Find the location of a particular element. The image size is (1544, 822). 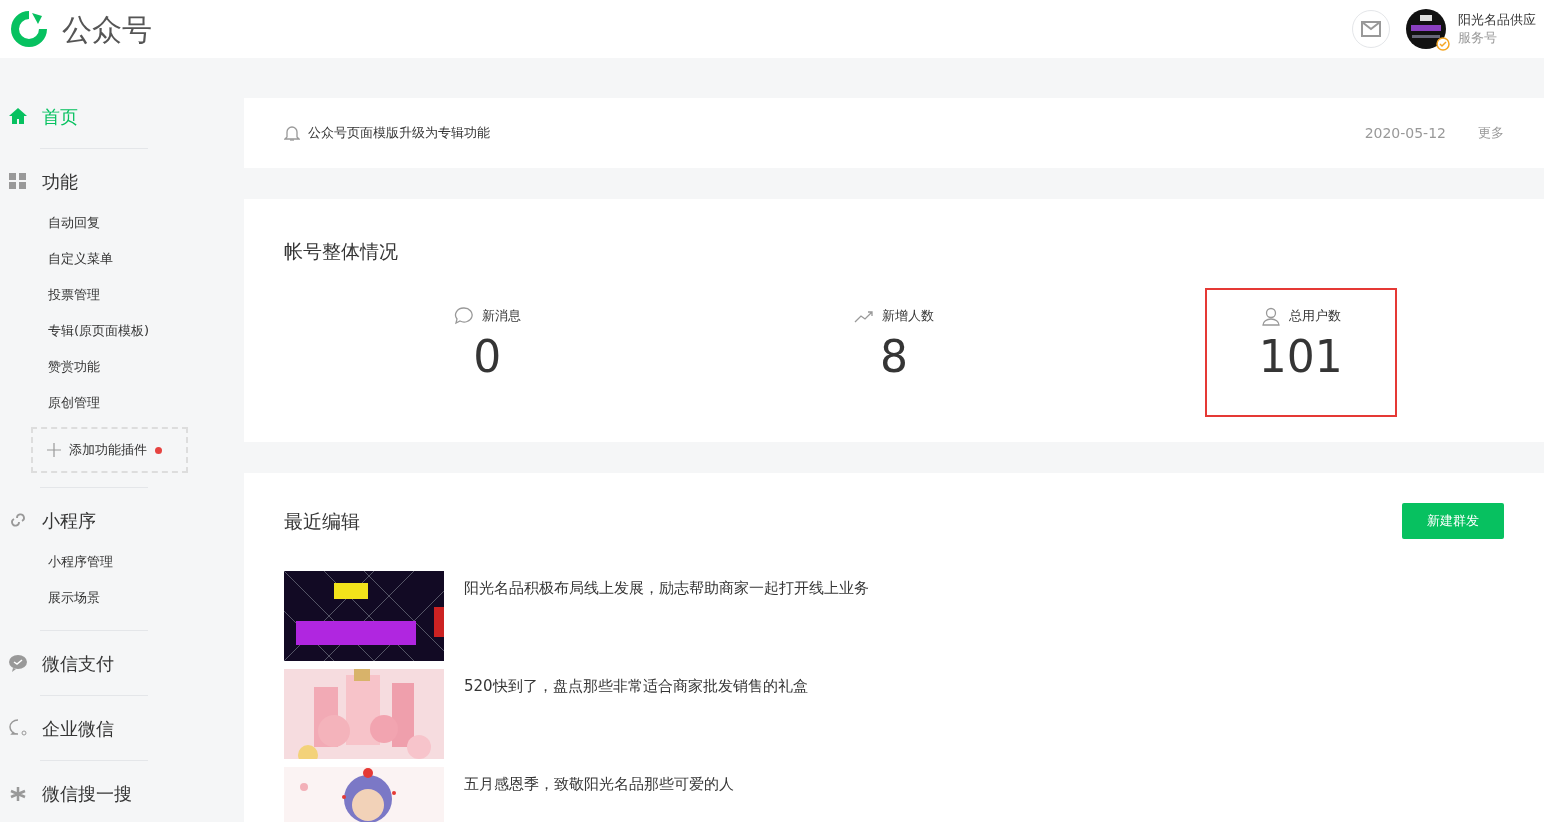

stat-value: 0 is located at coordinates (487, 356).